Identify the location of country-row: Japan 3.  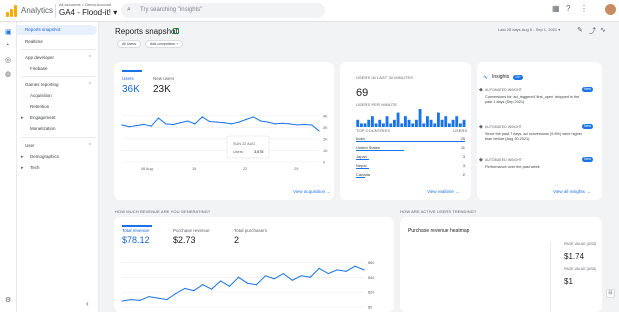
(410, 157).